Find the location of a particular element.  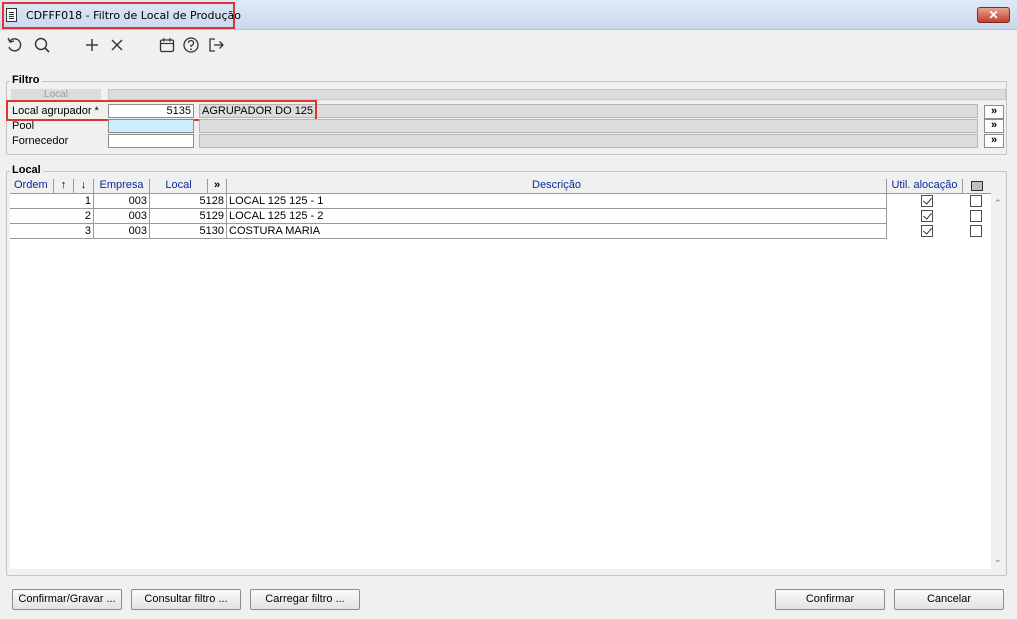

cell-descricao: LOCAL 125 125 - 2 is located at coordinates (557, 216).